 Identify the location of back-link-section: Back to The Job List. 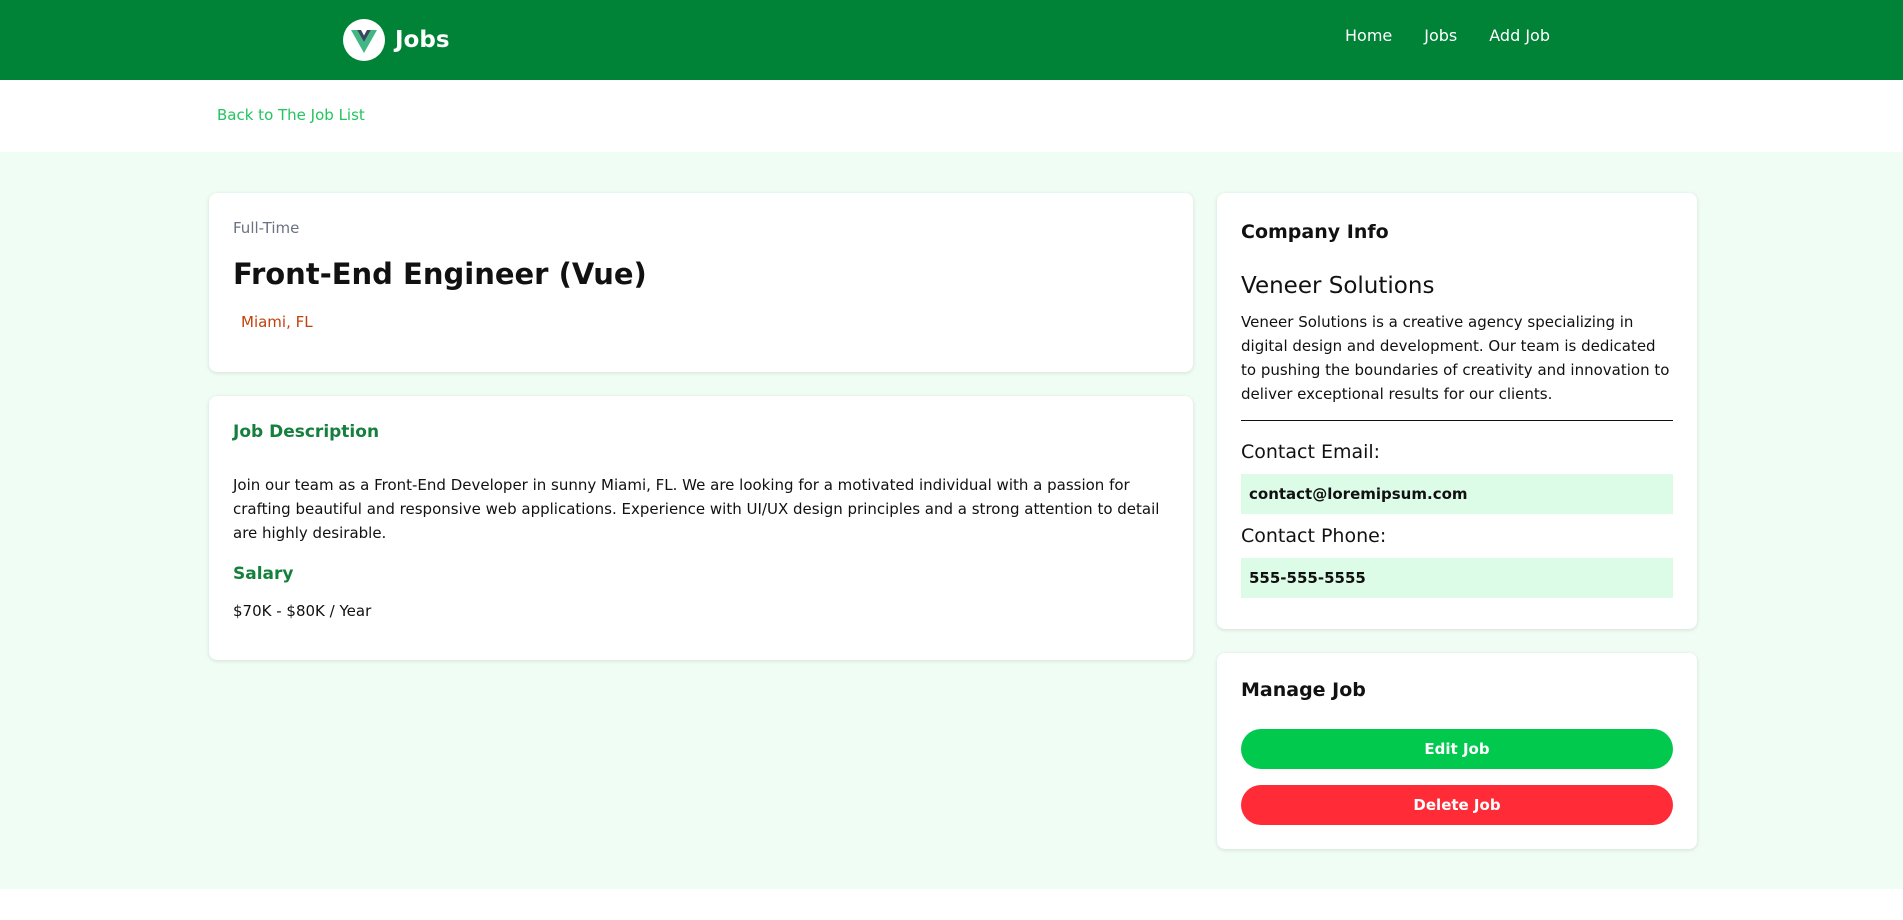
(951, 116).